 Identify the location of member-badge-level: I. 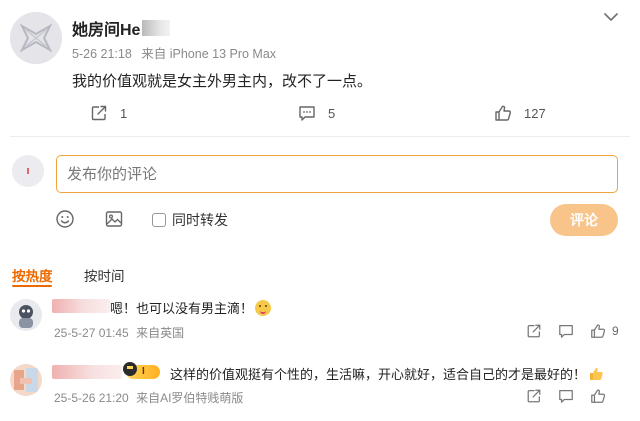
(143, 371).